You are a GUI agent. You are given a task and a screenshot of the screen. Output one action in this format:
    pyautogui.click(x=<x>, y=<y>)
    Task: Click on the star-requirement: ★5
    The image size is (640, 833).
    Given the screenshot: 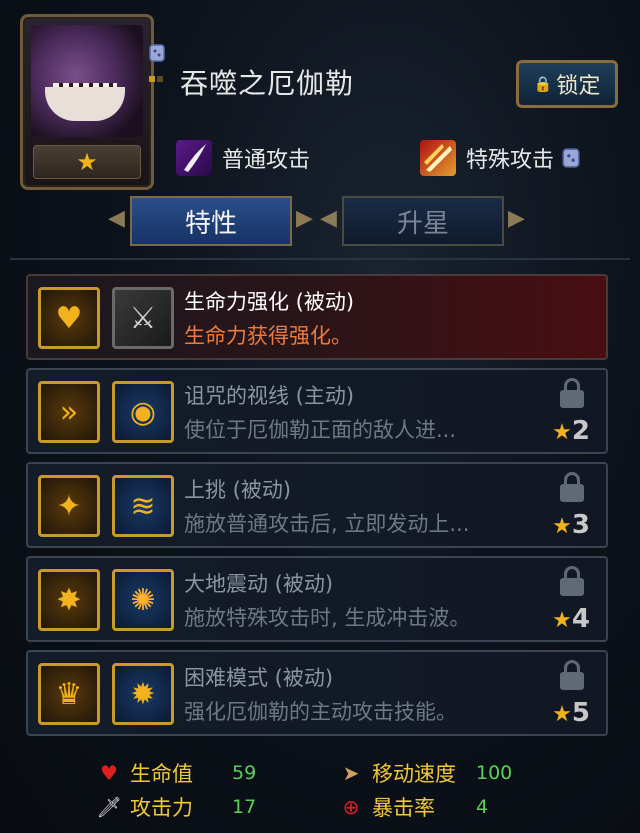 What is the action you would take?
    pyautogui.click(x=571, y=713)
    